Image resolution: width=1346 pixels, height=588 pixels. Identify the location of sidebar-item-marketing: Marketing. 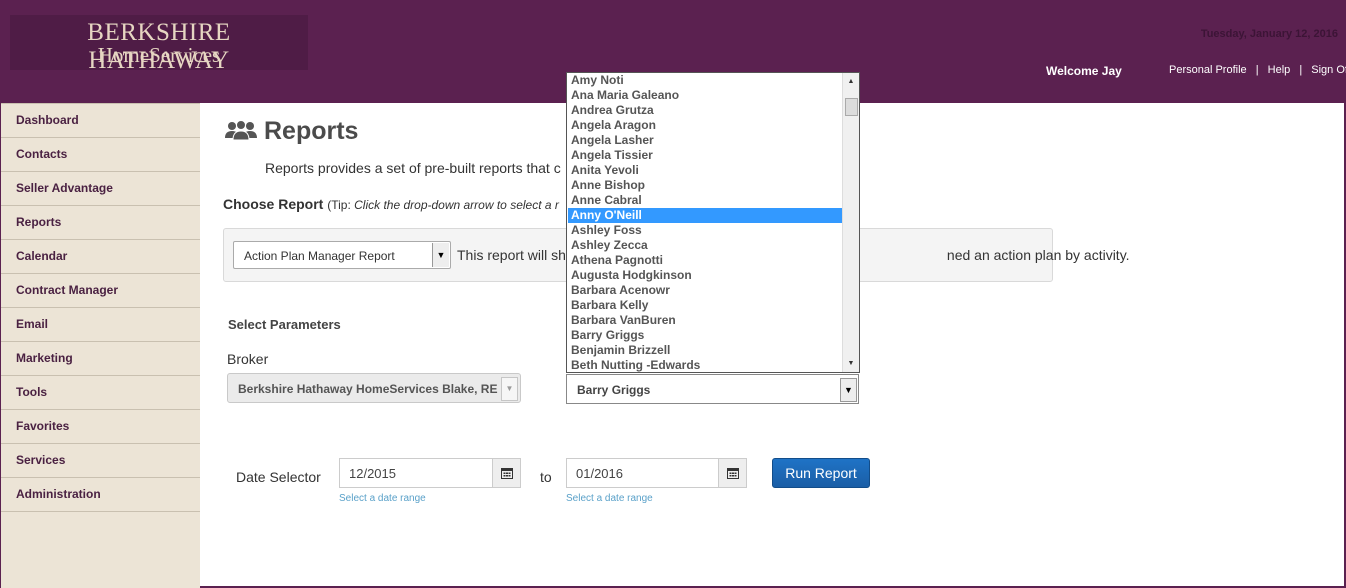
(100, 359).